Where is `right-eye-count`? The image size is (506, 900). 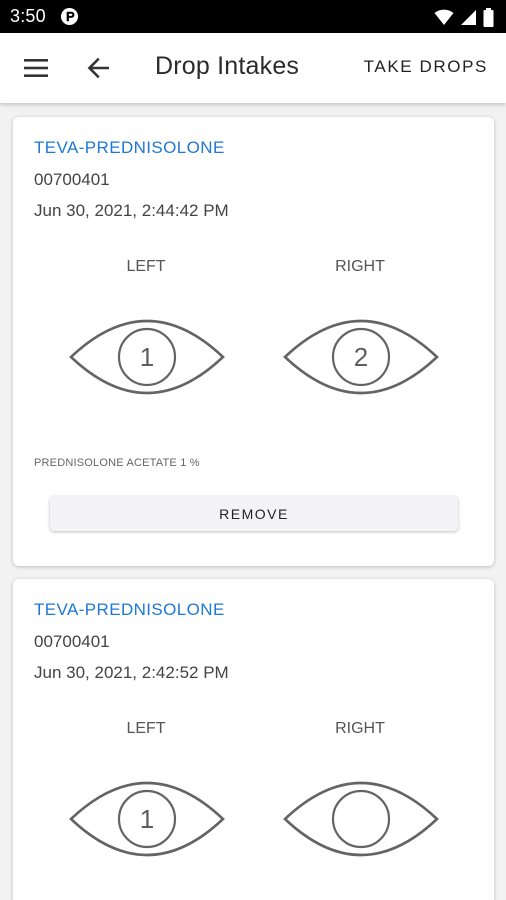 right-eye-count is located at coordinates (361, 819).